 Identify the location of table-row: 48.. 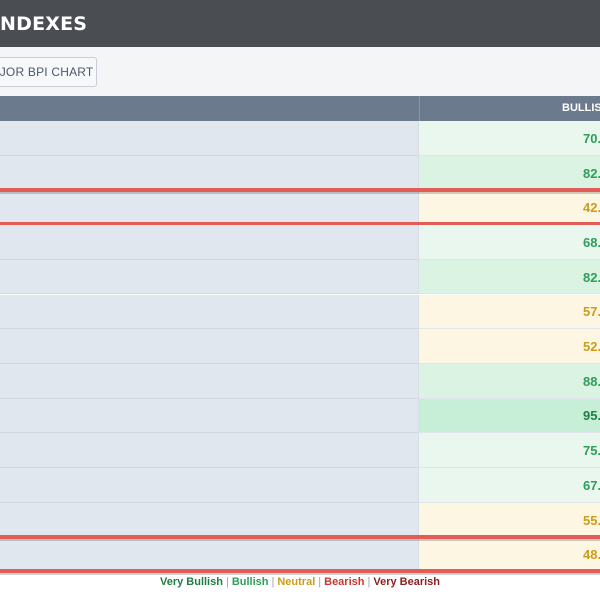
(300, 555).